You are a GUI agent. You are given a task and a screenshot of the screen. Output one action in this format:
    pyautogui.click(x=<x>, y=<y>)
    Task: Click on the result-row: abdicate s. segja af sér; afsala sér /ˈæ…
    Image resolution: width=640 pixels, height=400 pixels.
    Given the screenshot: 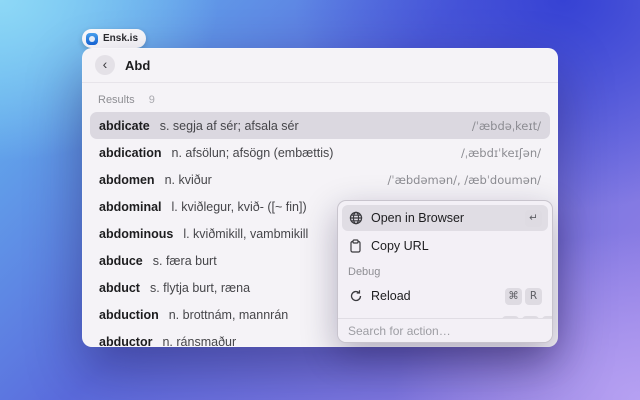 What is the action you would take?
    pyautogui.click(x=320, y=125)
    